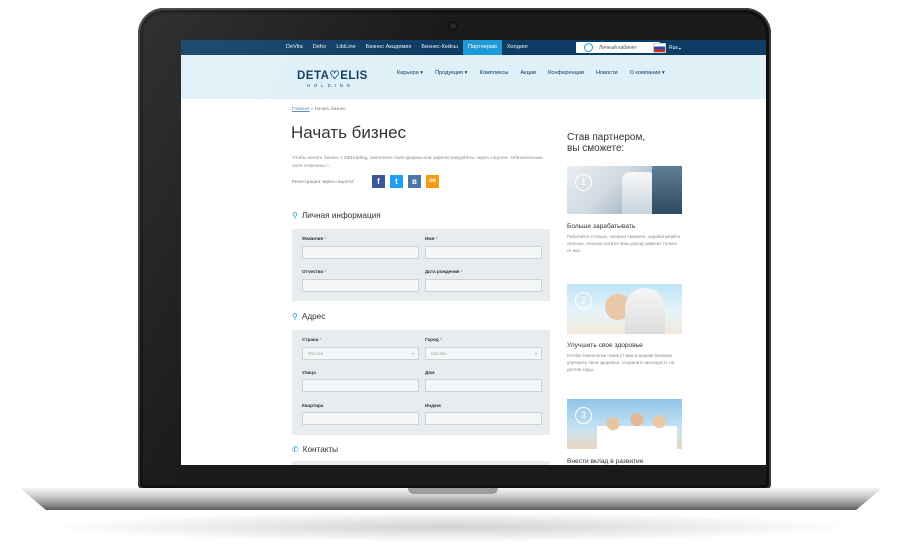  I want to click on map-pin-icon: ⚲, so click(295, 316).